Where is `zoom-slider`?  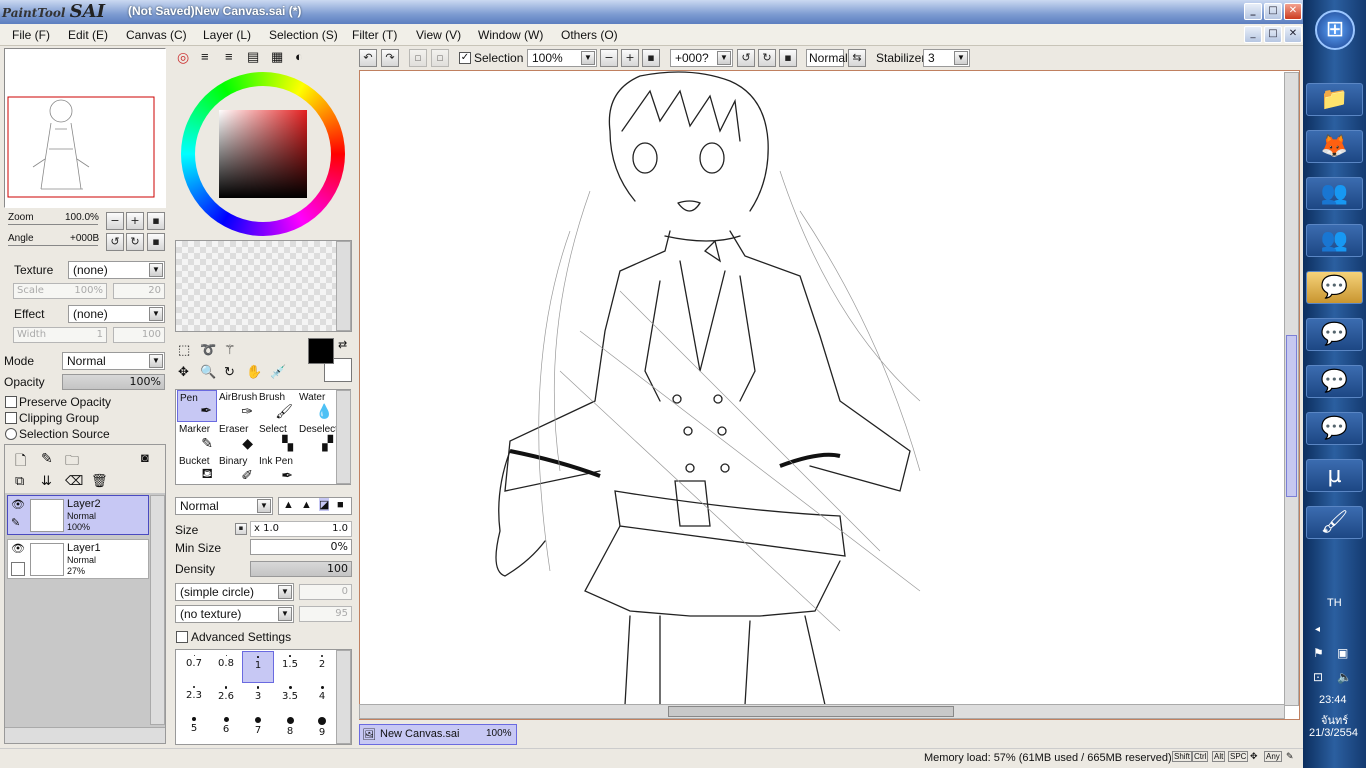 zoom-slider is located at coordinates (53, 224).